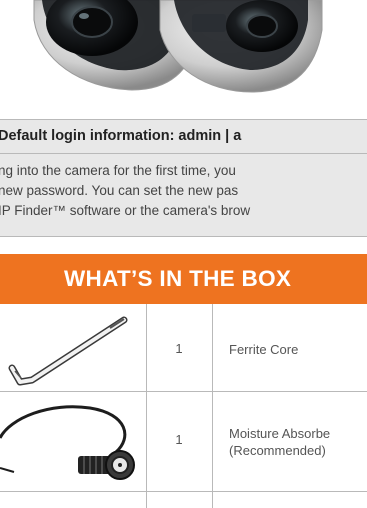  What do you see at coordinates (178, 46) in the screenshot?
I see `dome-camera-icon` at bounding box center [178, 46].